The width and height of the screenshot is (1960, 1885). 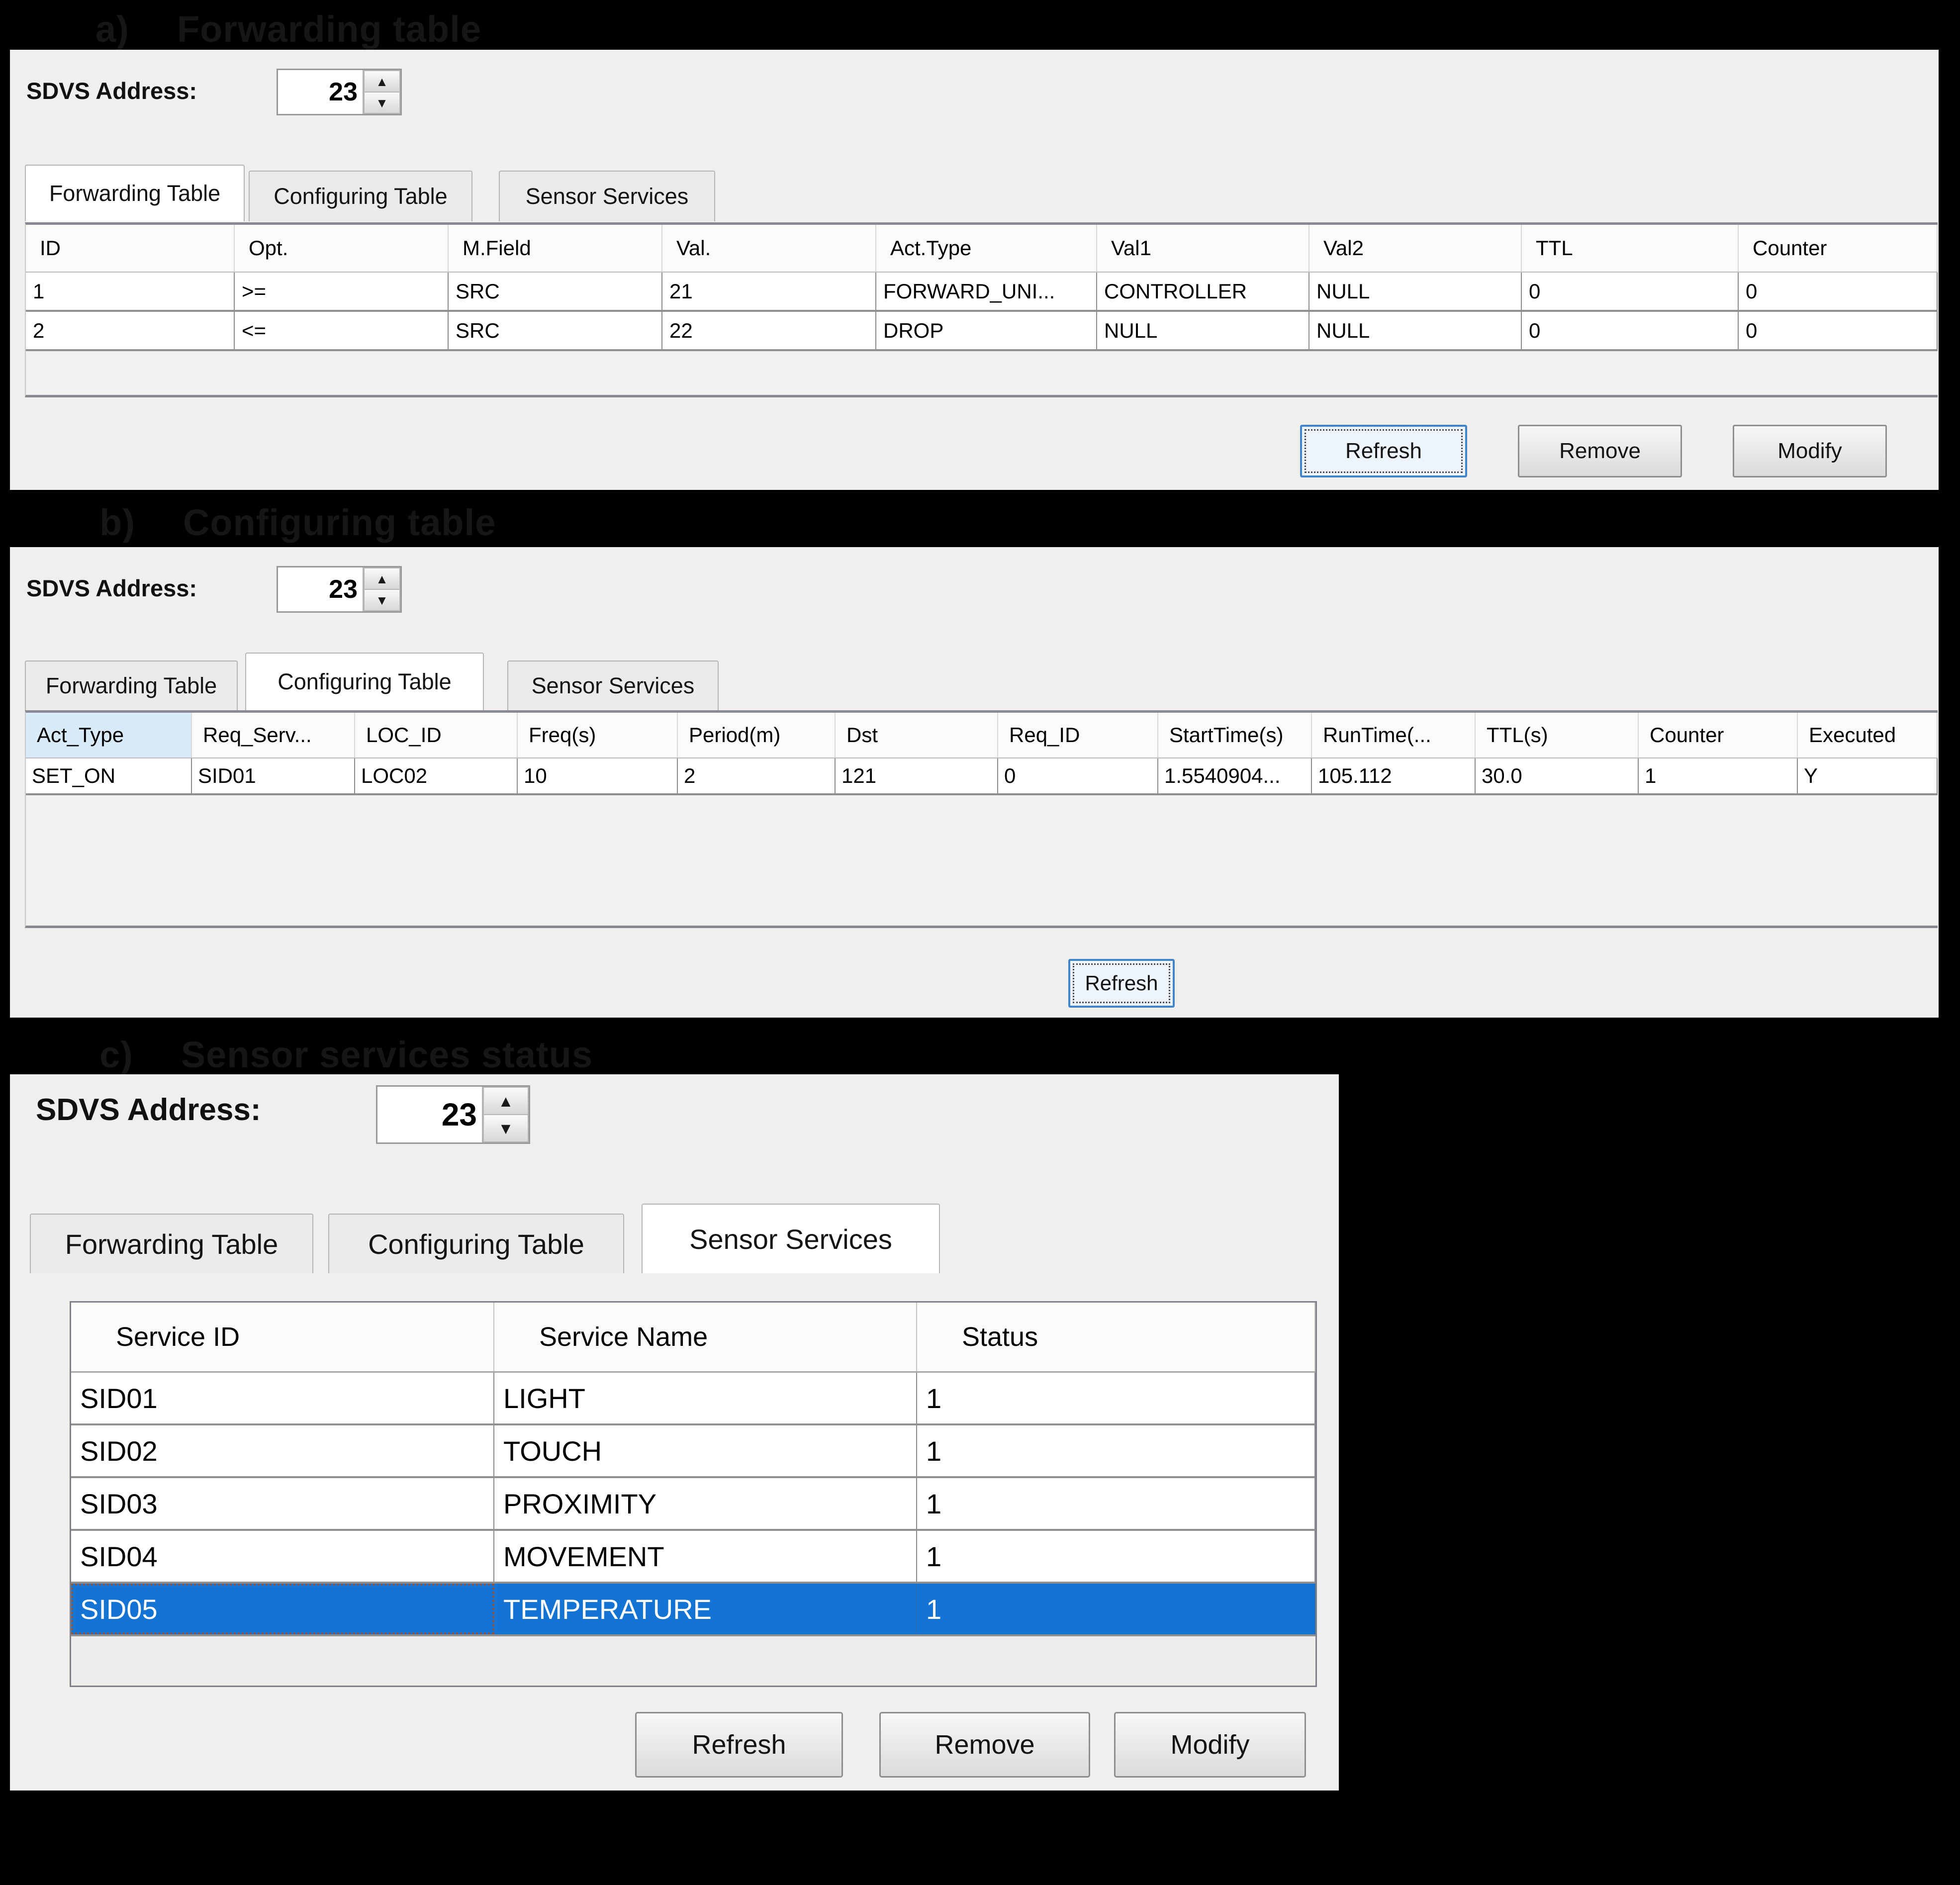 I want to click on column-header: TTL, so click(x=1630, y=249).